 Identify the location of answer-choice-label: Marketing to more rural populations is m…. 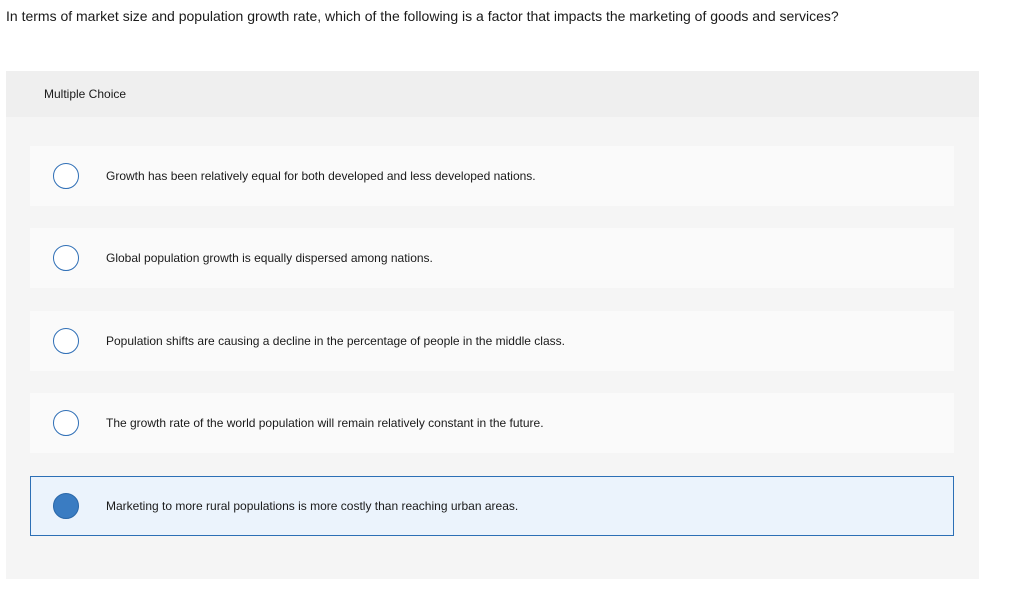
(312, 506).